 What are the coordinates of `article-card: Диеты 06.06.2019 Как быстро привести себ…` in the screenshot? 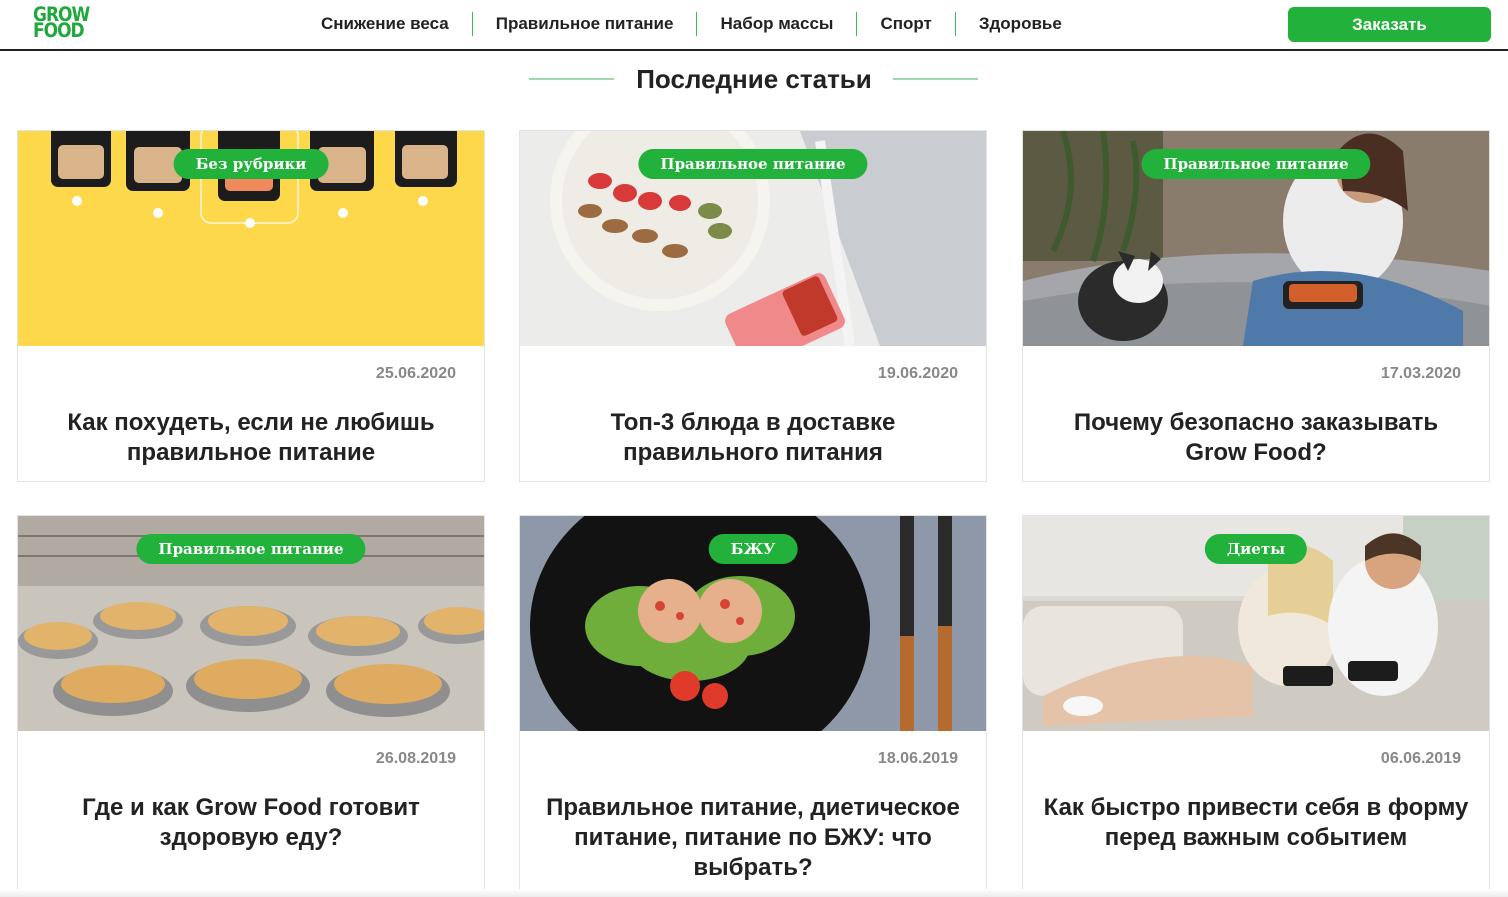 It's located at (1256, 706).